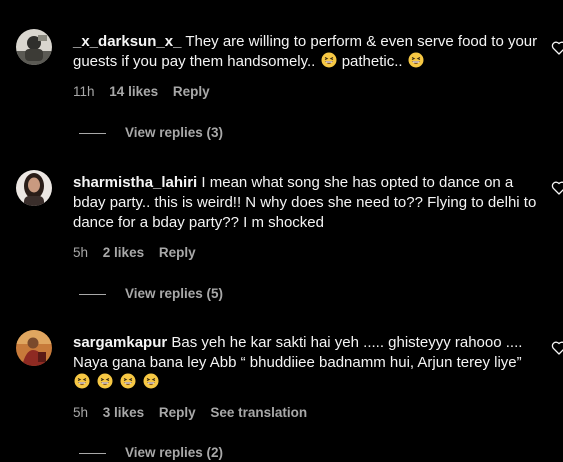 This screenshot has width=563, height=462. I want to click on view-replies-button: View replies (3), so click(151, 133).